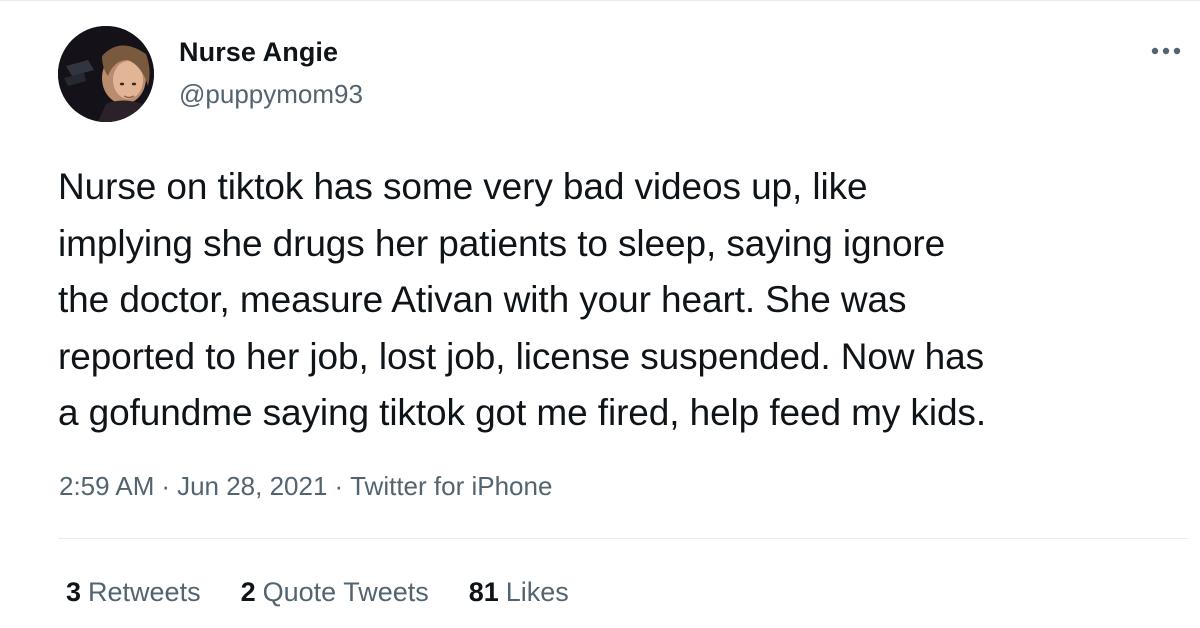 This screenshot has height=628, width=1200. Describe the element at coordinates (106, 486) in the screenshot. I see `tweet-time: 2:59 AM` at that location.